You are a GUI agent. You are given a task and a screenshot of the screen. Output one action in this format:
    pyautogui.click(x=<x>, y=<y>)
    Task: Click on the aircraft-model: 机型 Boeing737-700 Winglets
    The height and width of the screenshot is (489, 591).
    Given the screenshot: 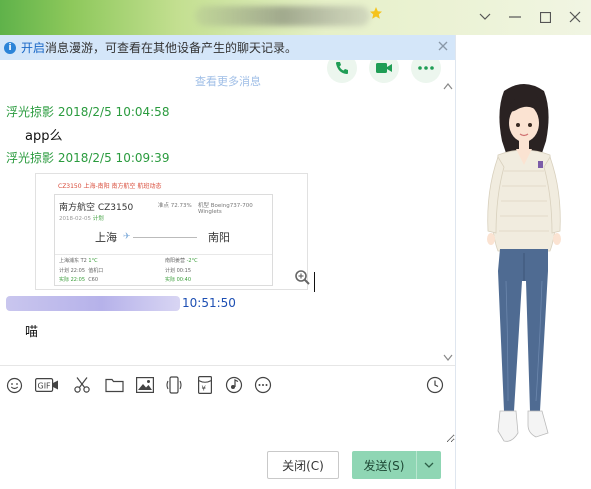 What is the action you would take?
    pyautogui.click(x=225, y=209)
    